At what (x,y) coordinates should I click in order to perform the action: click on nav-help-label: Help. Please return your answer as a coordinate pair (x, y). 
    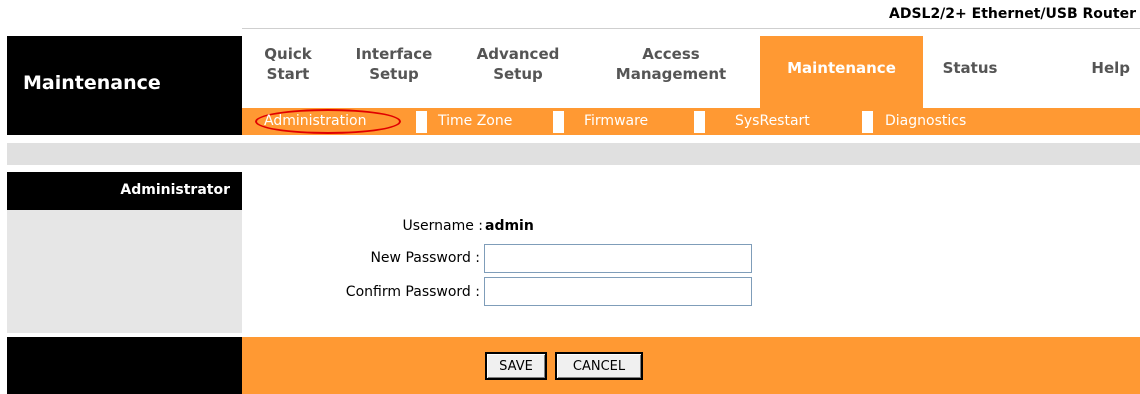
    Looking at the image, I should click on (1110, 68).